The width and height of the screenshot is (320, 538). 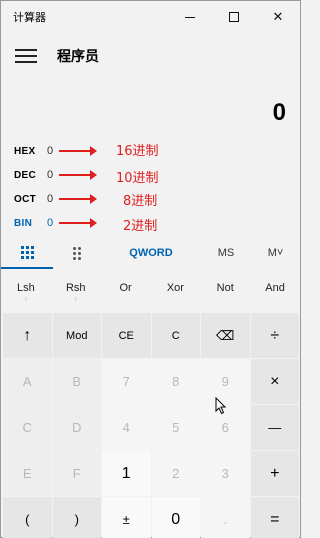 I want to click on keypad-tabs: QWORD MS M˅, so click(x=150, y=253).